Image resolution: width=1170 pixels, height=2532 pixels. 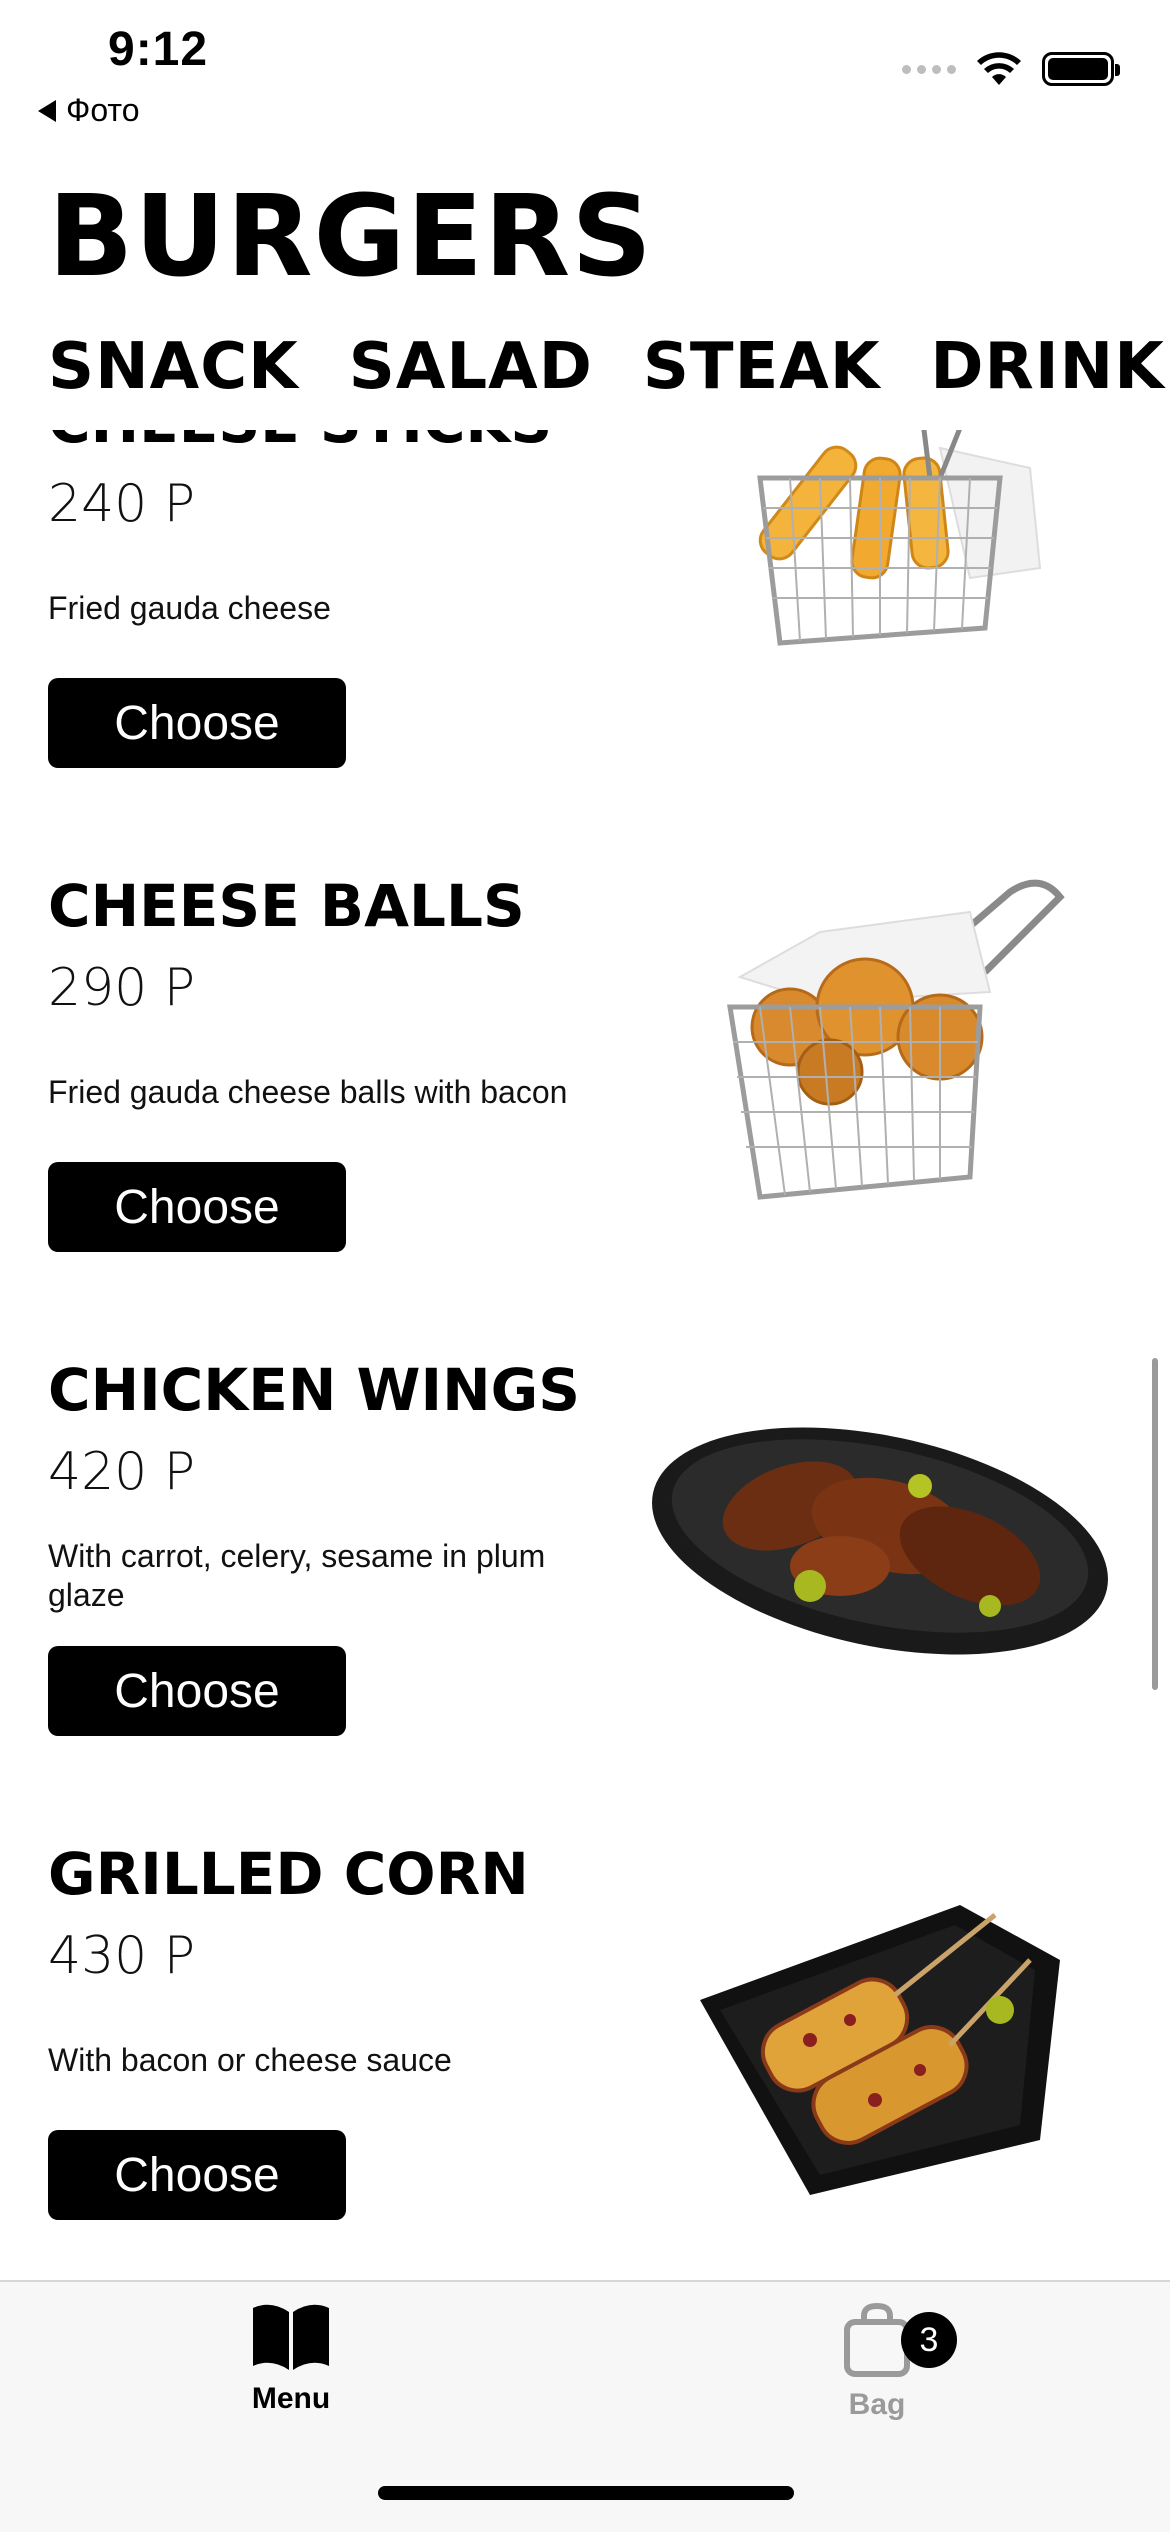 I want to click on grilled-corn-image, so click(x=880, y=2050).